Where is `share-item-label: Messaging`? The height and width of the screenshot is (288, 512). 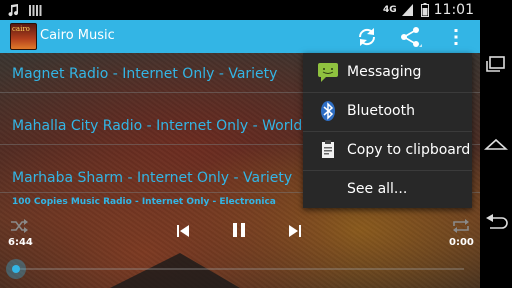
share-item-label: Messaging is located at coordinates (384, 72).